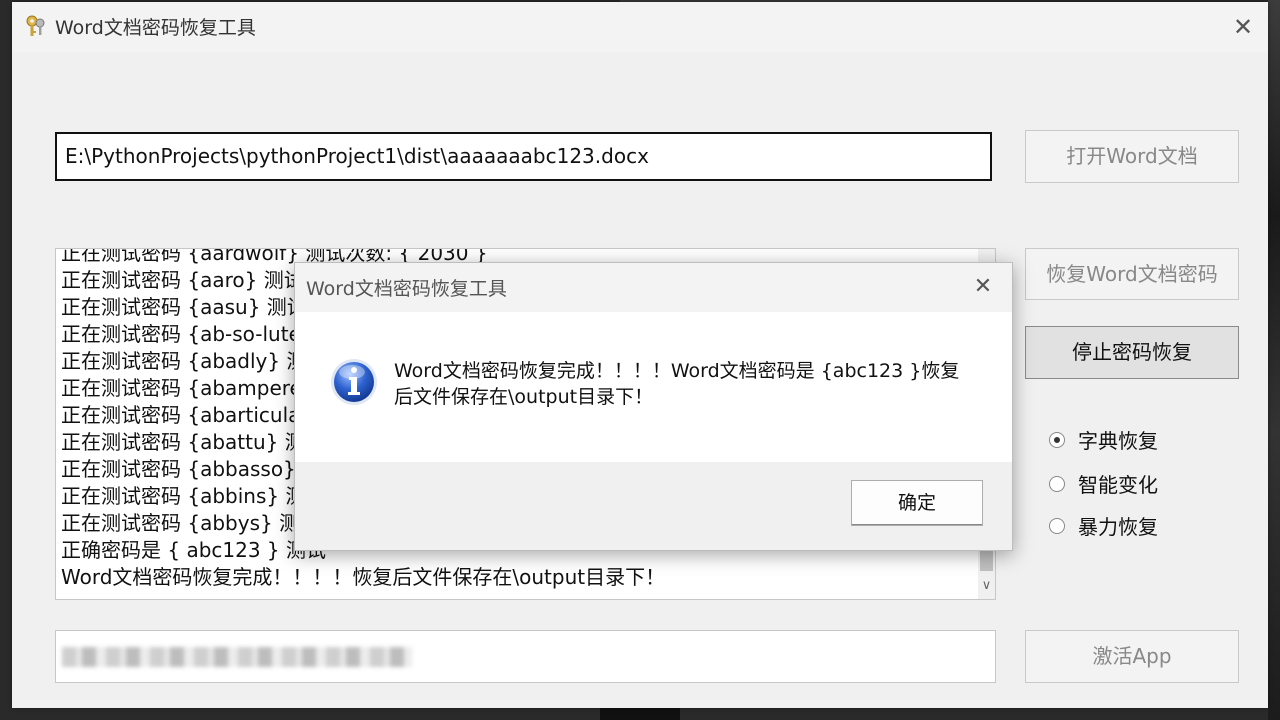 The image size is (1280, 720). Describe the element at coordinates (986, 586) in the screenshot. I see `scroll-down-arrow-icon: ∨` at that location.